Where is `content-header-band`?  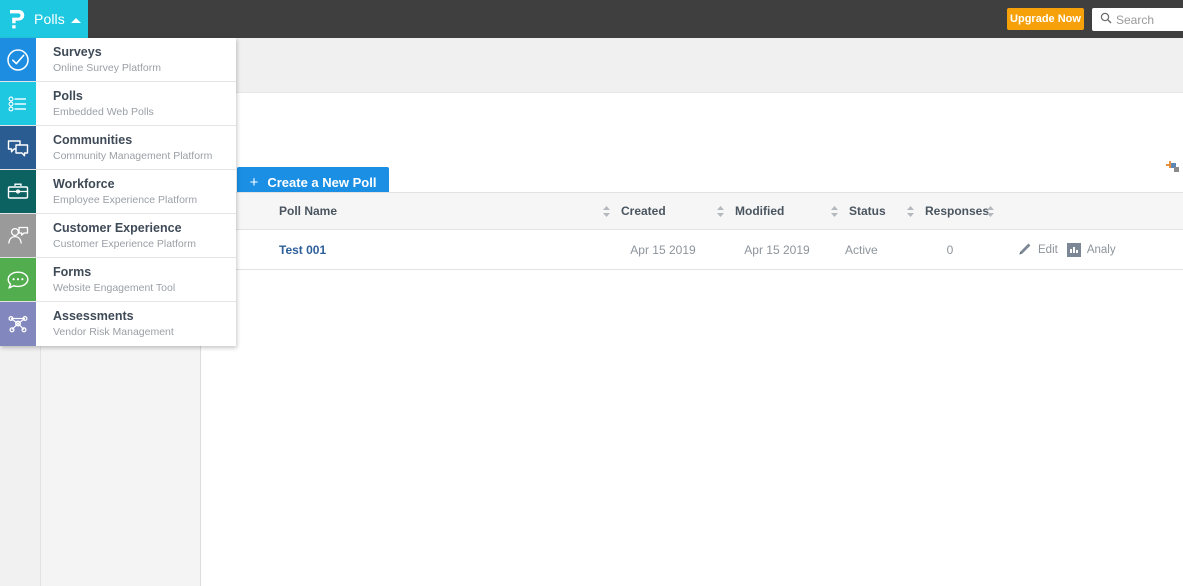 content-header-band is located at coordinates (692, 65).